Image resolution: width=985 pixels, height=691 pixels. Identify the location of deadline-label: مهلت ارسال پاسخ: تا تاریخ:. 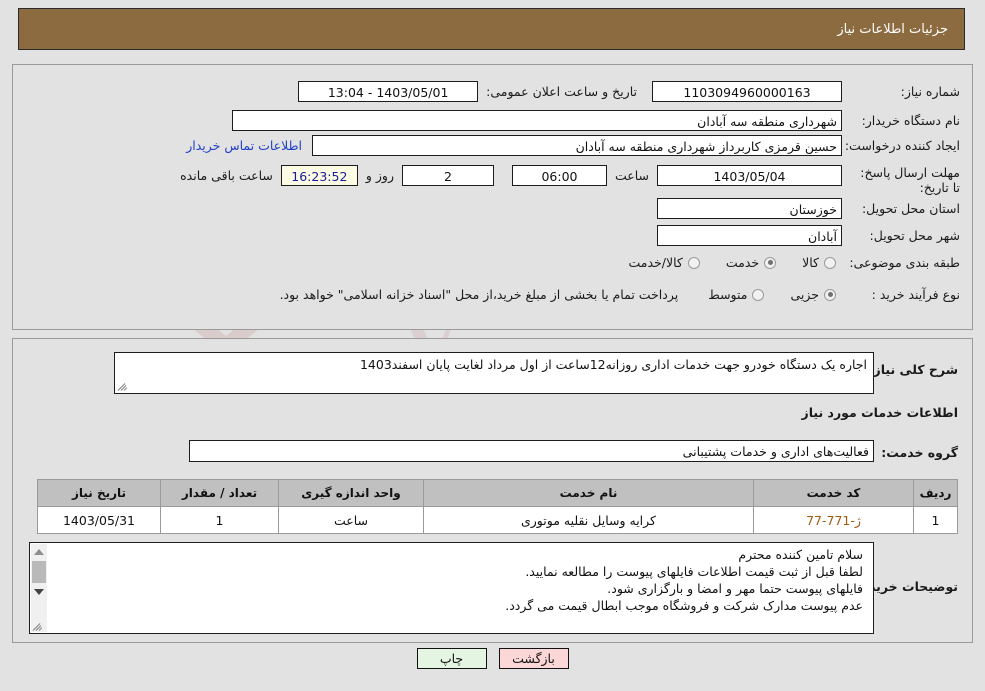
(910, 180).